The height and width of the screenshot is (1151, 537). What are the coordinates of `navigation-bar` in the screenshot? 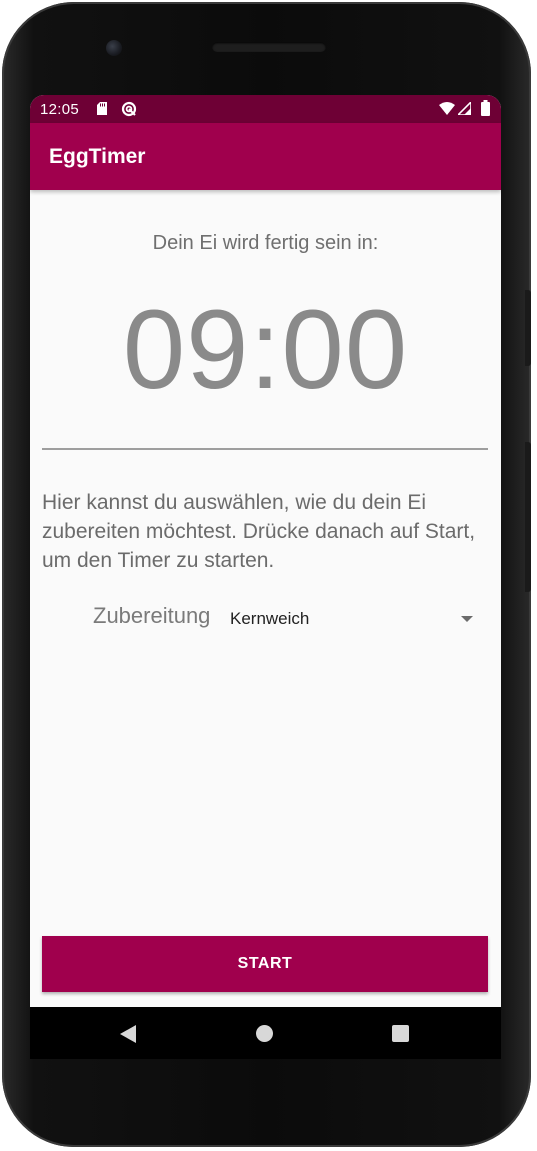 It's located at (265, 1033).